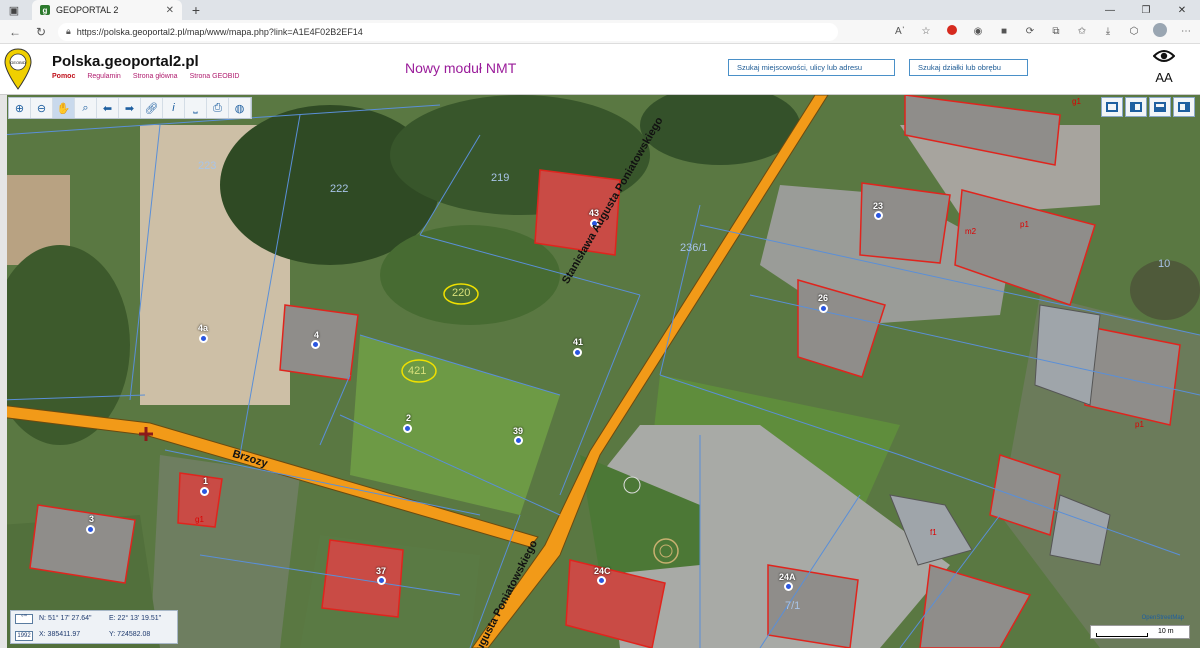 The image size is (1200, 648). Describe the element at coordinates (787, 577) in the screenshot. I see `address-label: 24A` at that location.